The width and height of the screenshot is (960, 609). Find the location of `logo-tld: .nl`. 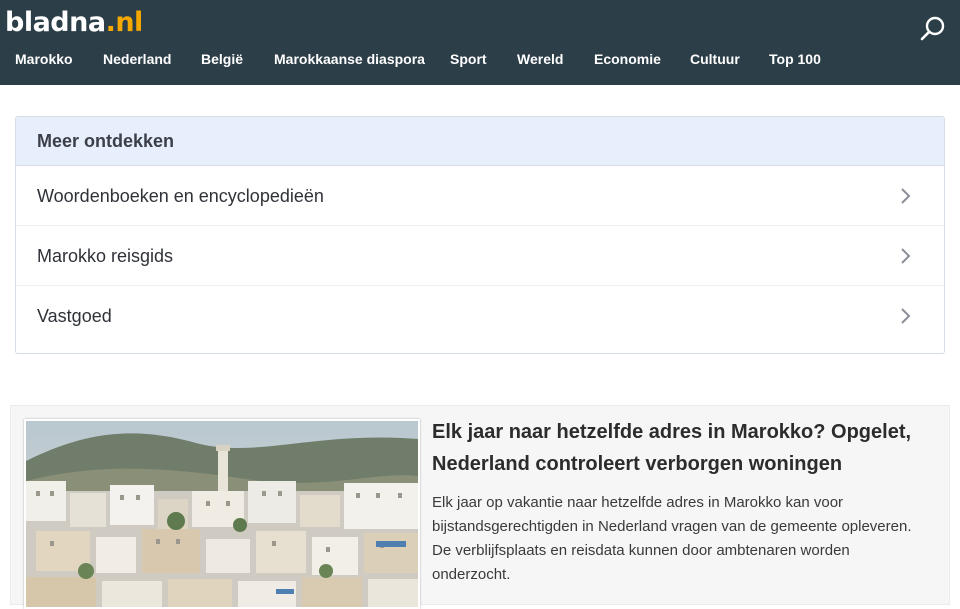

logo-tld: .nl is located at coordinates (124, 22).